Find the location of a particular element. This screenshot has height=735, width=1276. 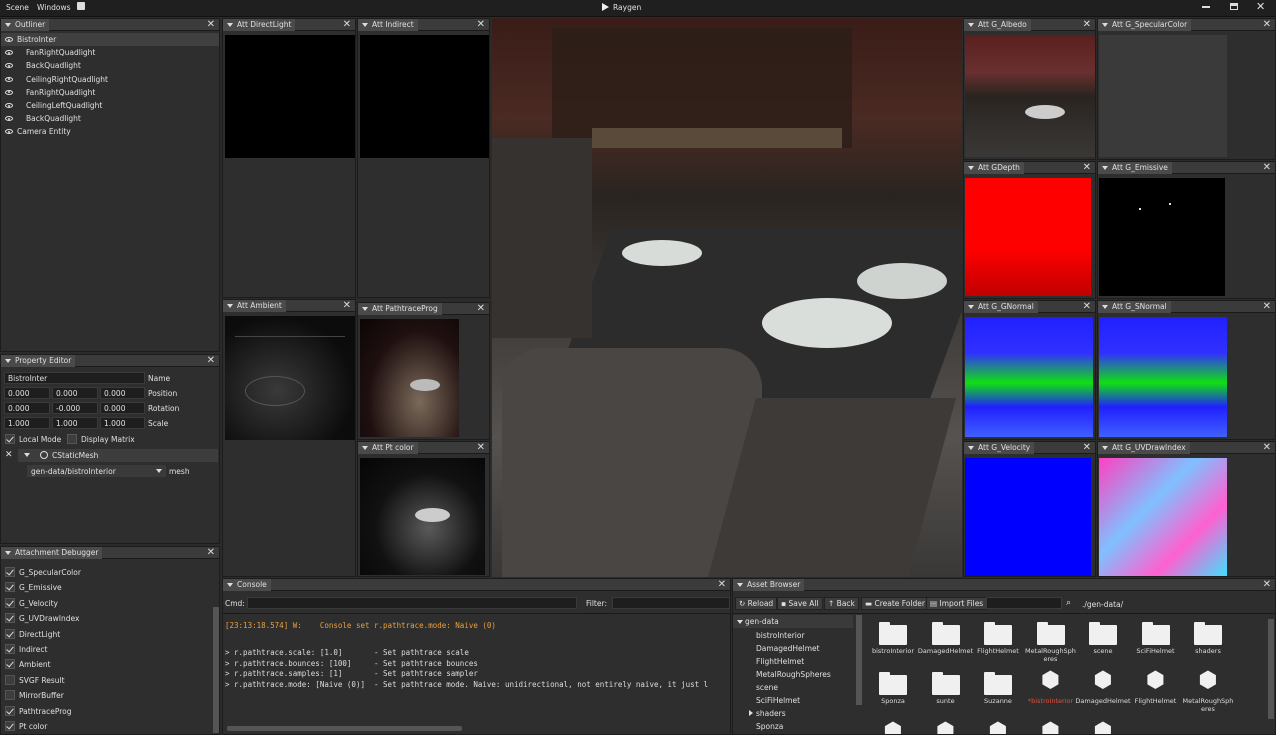

tree-item: shaders is located at coordinates (793, 713).